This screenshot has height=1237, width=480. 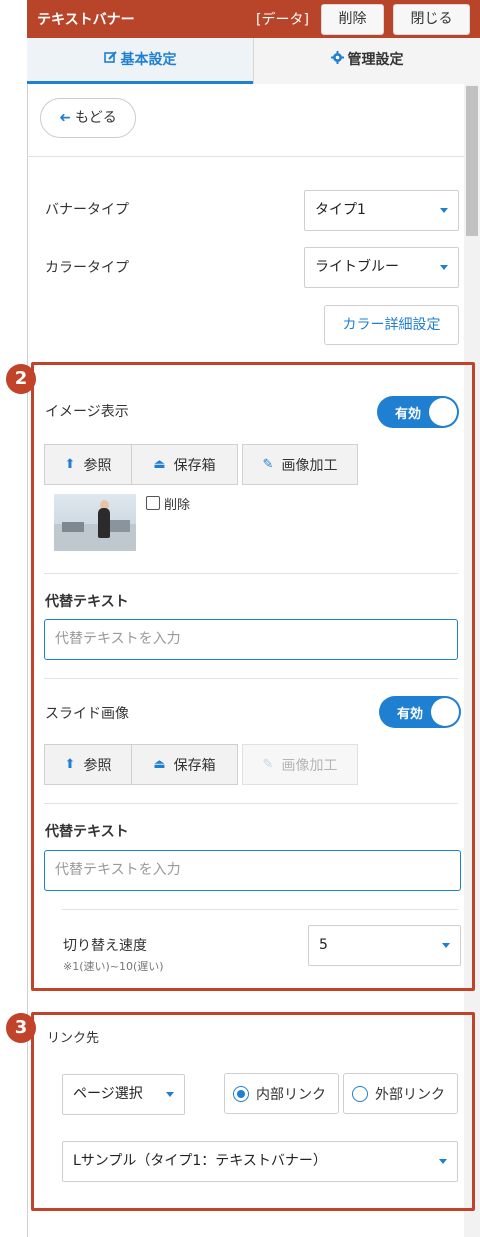 I want to click on panel-title: テキストバナー, so click(x=86, y=20).